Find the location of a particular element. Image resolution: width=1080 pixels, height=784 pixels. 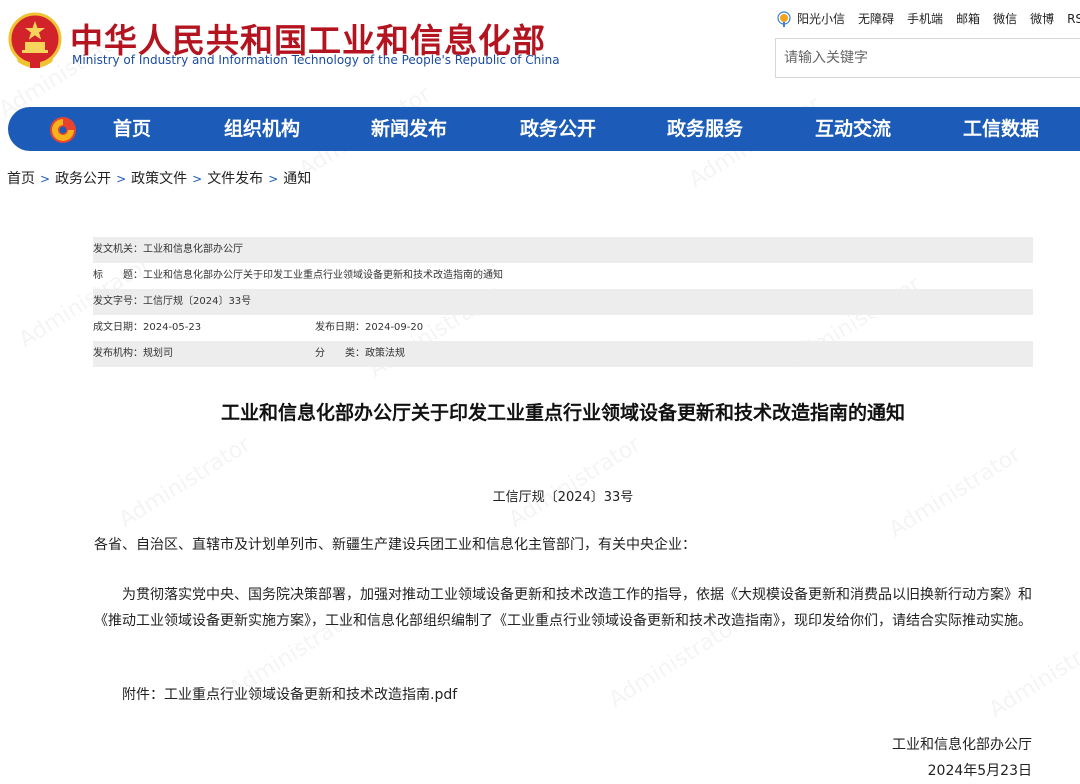

meta-subject: 标 题：工业和信息化部办公厅关于印发工业重点行业领域设备更新和技术改造指南的通知 is located at coordinates (298, 275).